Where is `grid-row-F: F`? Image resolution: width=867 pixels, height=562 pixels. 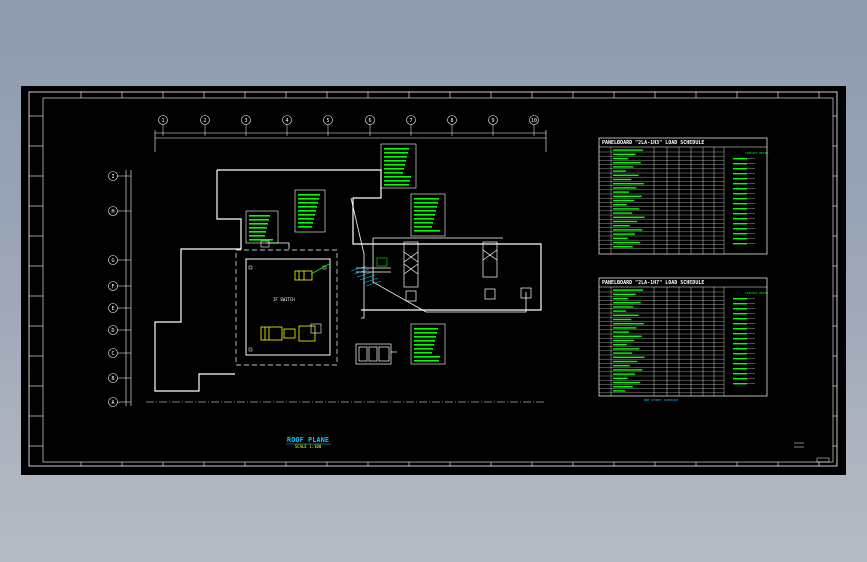
grid-row-F: F is located at coordinates (119, 286).